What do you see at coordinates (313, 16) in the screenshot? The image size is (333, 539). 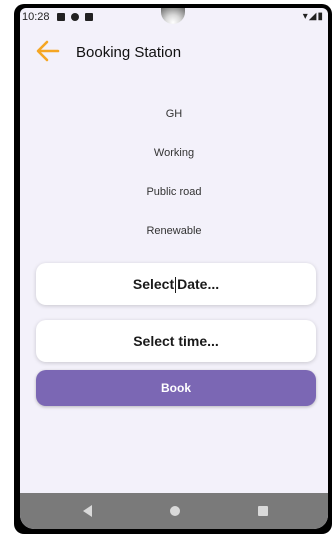 I see `signal-battery-icons: ▾◢▮` at bounding box center [313, 16].